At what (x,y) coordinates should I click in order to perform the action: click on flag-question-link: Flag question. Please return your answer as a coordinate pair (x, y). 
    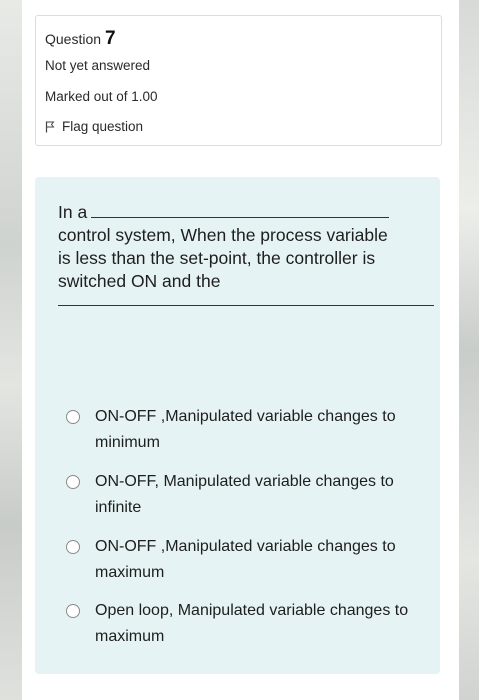
    Looking at the image, I should click on (94, 126).